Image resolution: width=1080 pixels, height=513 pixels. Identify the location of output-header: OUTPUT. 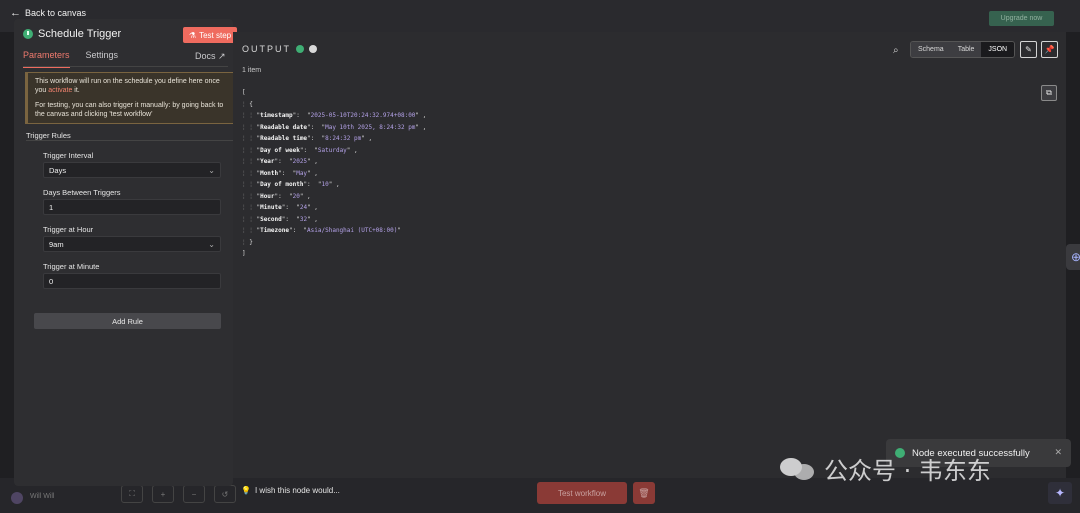
(279, 49).